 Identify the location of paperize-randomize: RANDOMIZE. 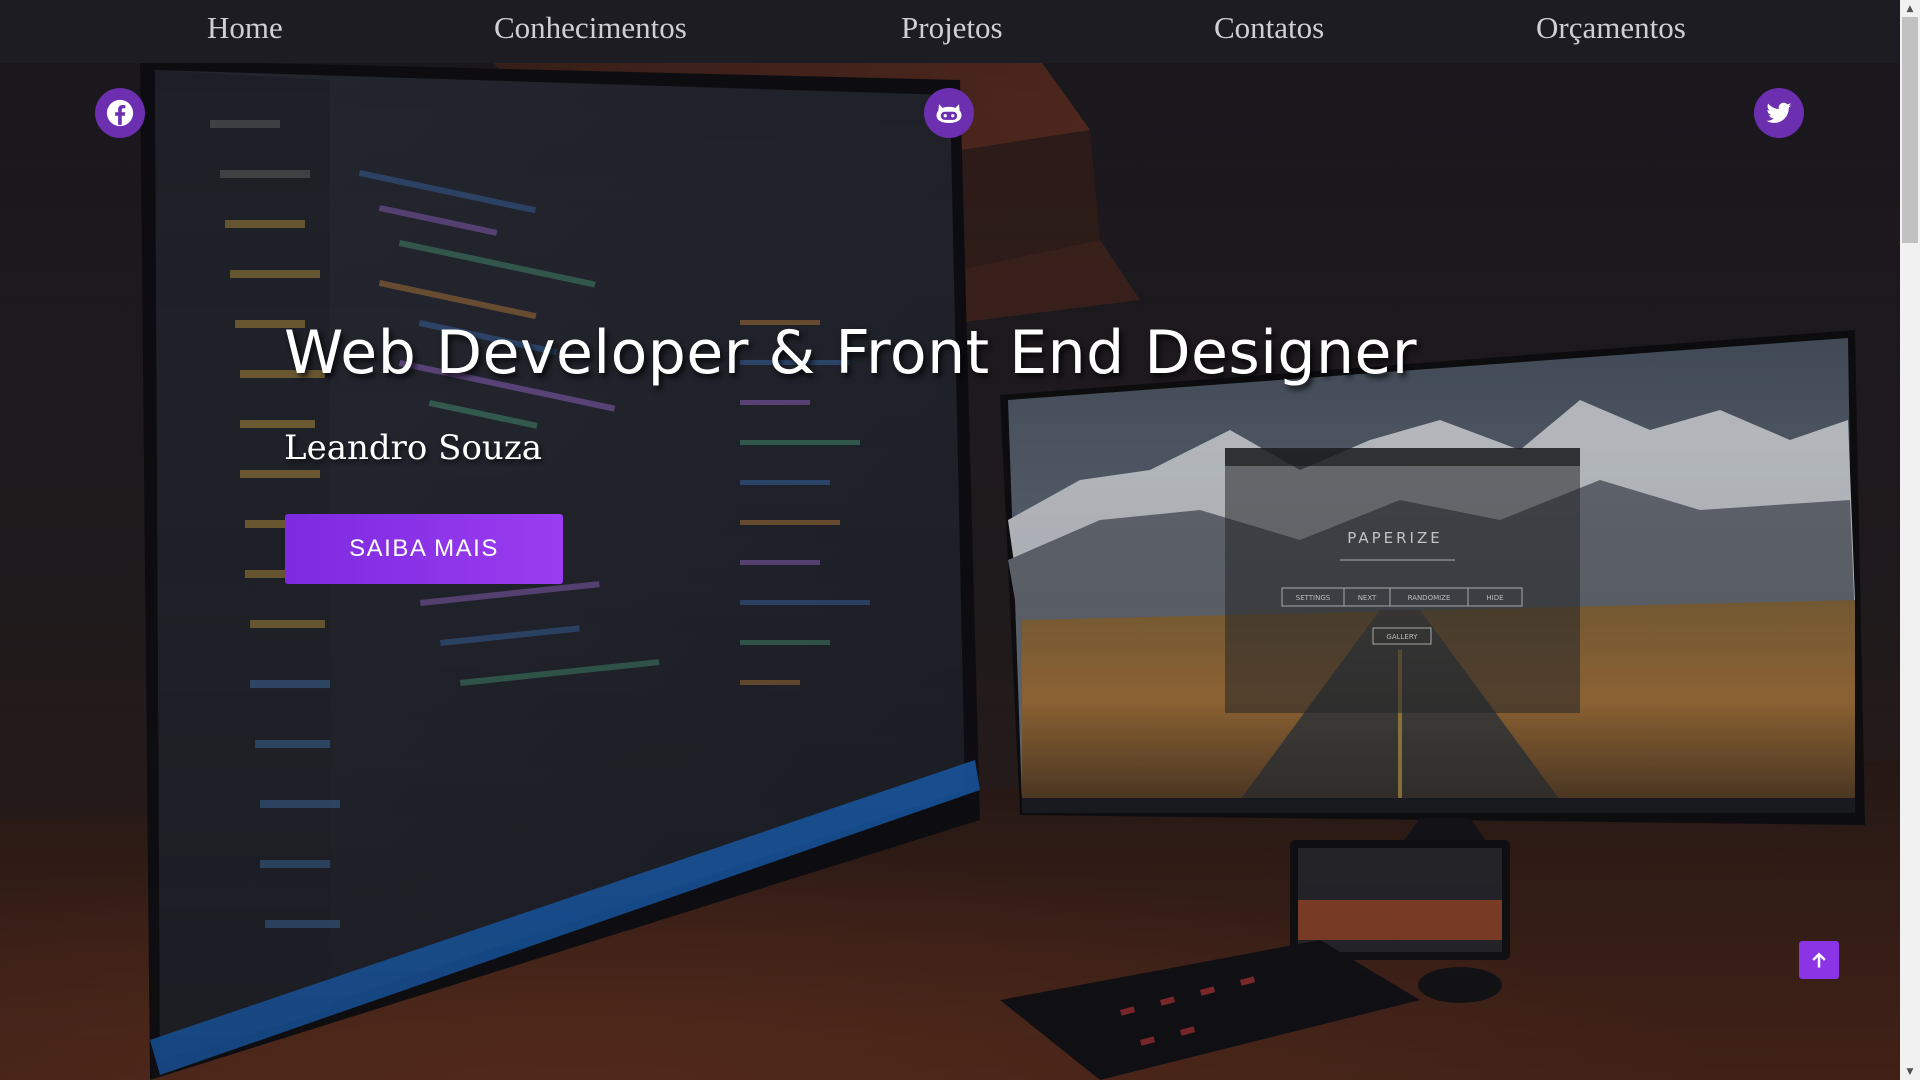
(1429, 598).